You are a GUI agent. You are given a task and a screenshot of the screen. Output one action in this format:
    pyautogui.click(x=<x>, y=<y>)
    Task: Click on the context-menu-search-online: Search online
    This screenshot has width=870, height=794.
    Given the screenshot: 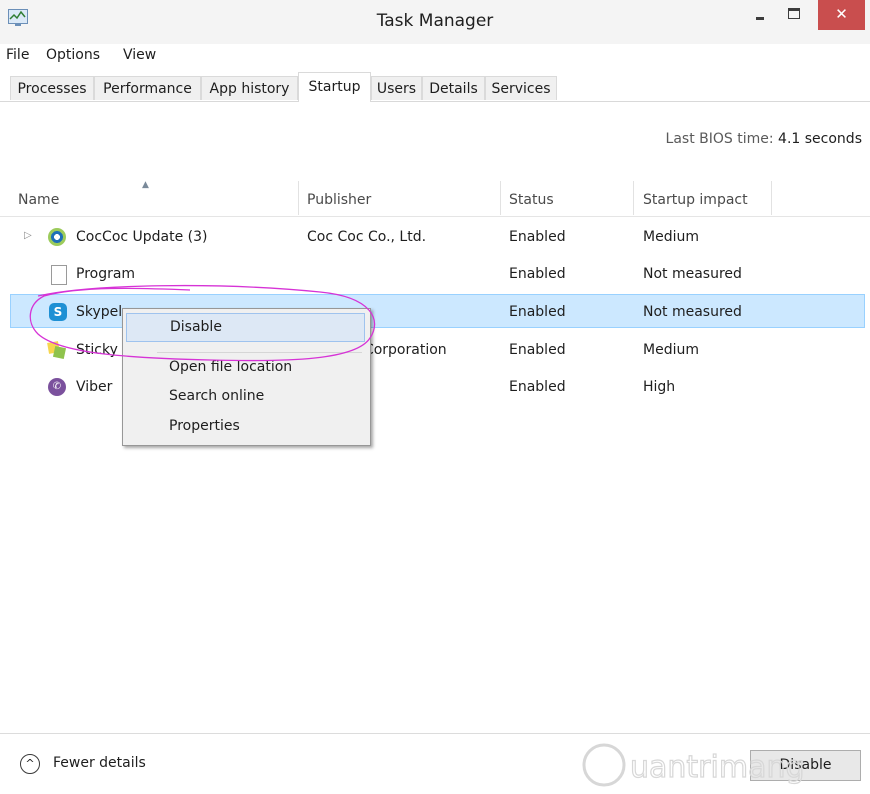 What is the action you would take?
    pyautogui.click(x=245, y=397)
    